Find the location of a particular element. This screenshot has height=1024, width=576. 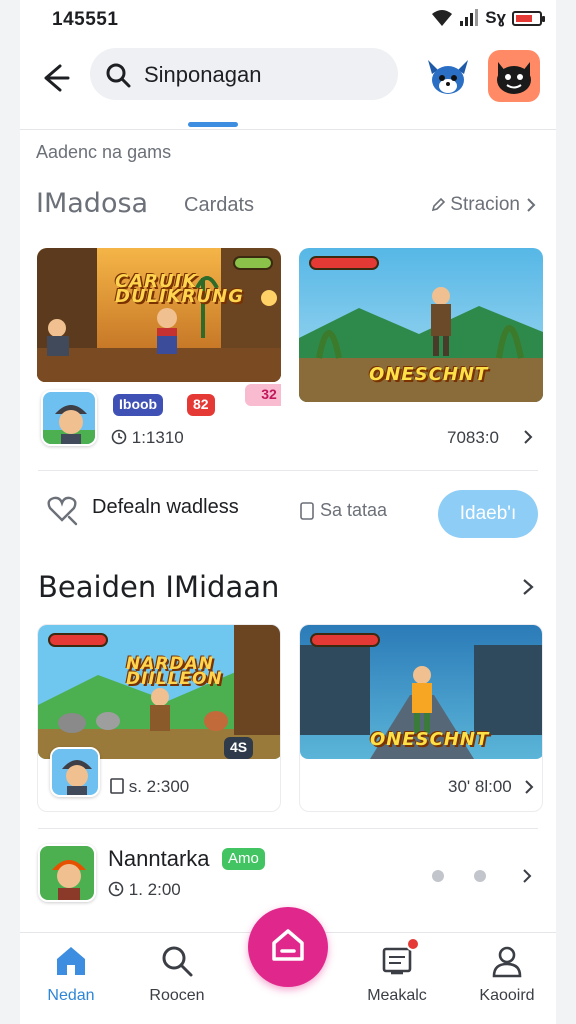

home-plus-icon is located at coordinates (288, 945).